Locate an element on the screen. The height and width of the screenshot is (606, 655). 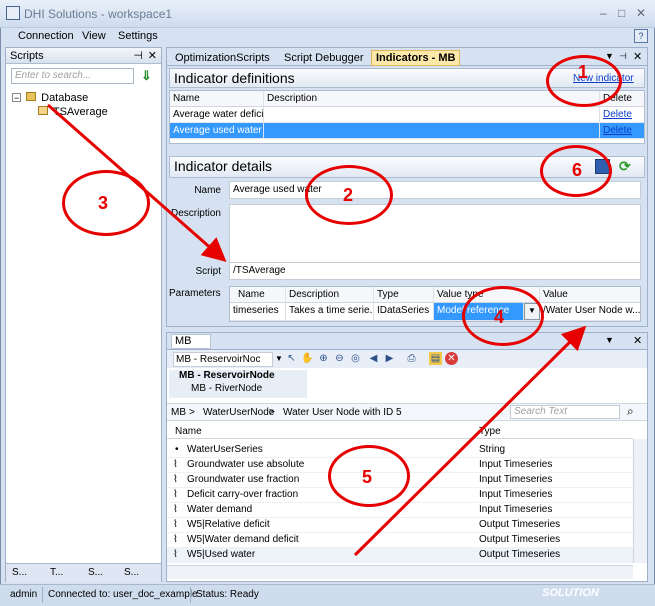
arrow-list-to-value is located at coordinates (470, 441).